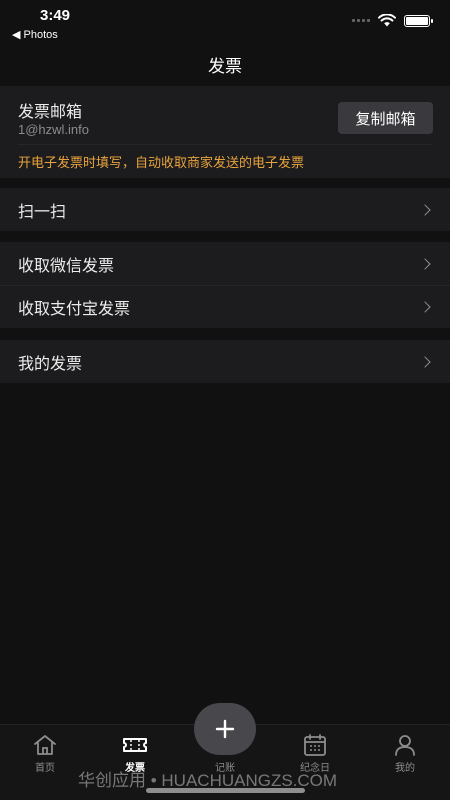 The image size is (450, 800). Describe the element at coordinates (50, 363) in the screenshot. I see `my-invoices-label: 我的发票` at that location.